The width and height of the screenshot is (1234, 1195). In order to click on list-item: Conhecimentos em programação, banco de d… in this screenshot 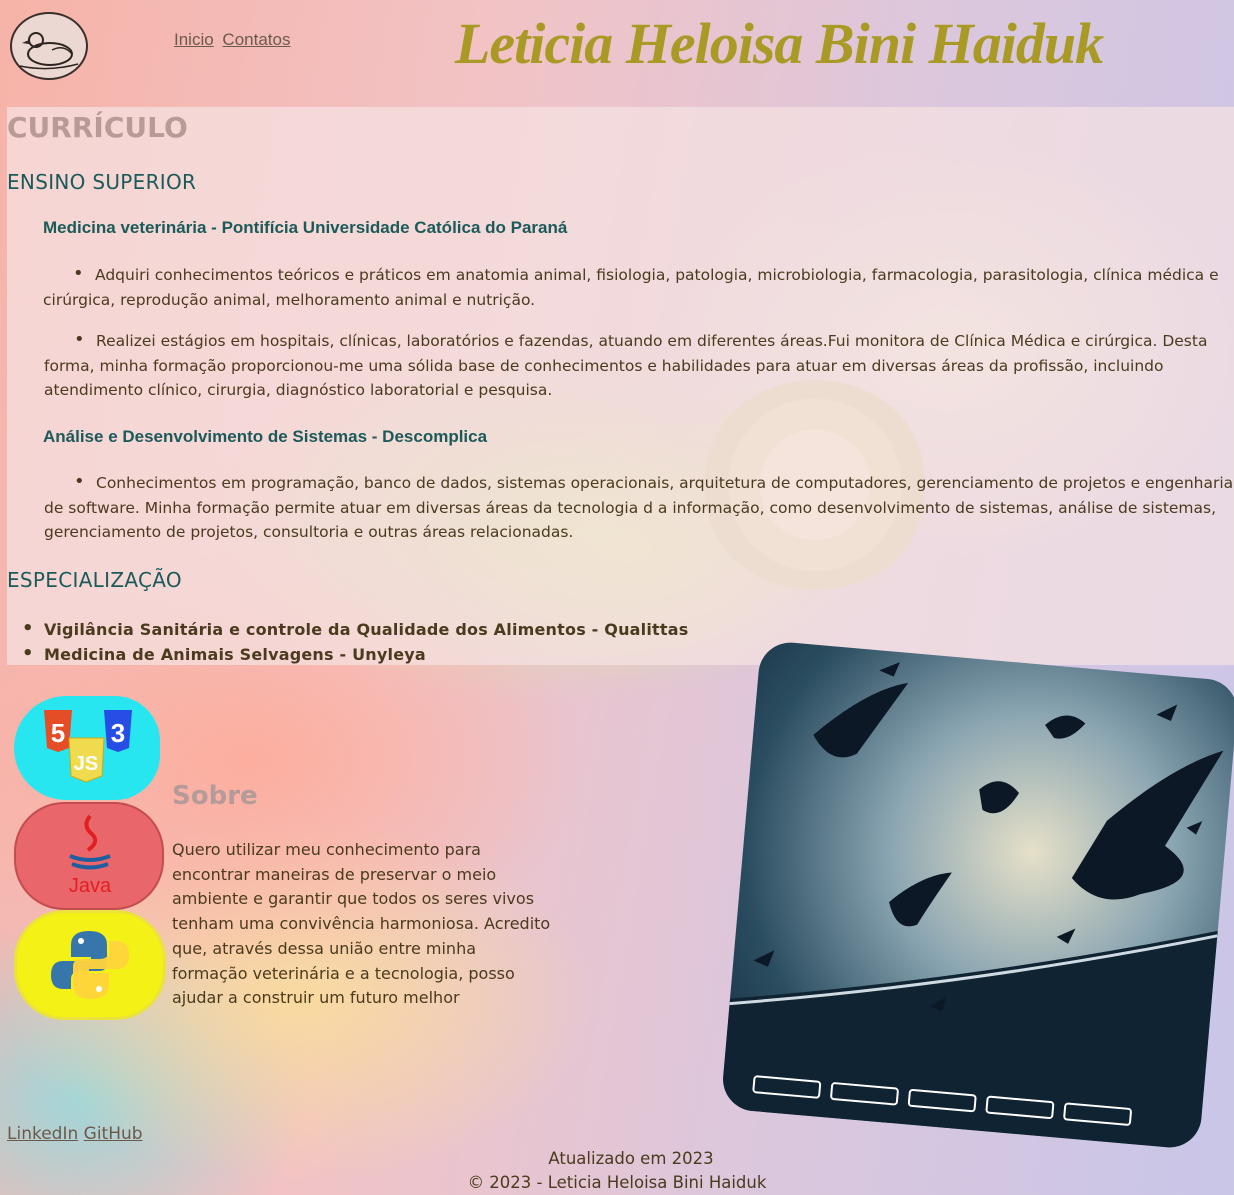, I will do `click(628, 507)`.